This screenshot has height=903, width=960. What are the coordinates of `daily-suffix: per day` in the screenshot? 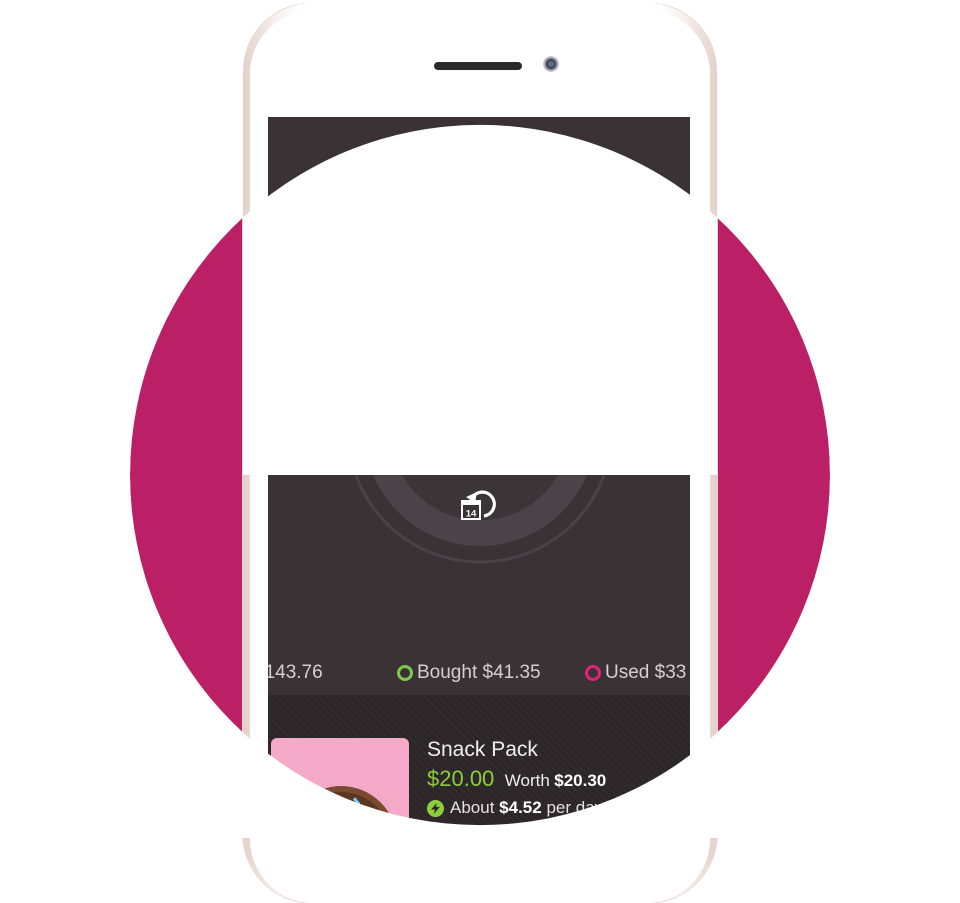 It's located at (575, 807).